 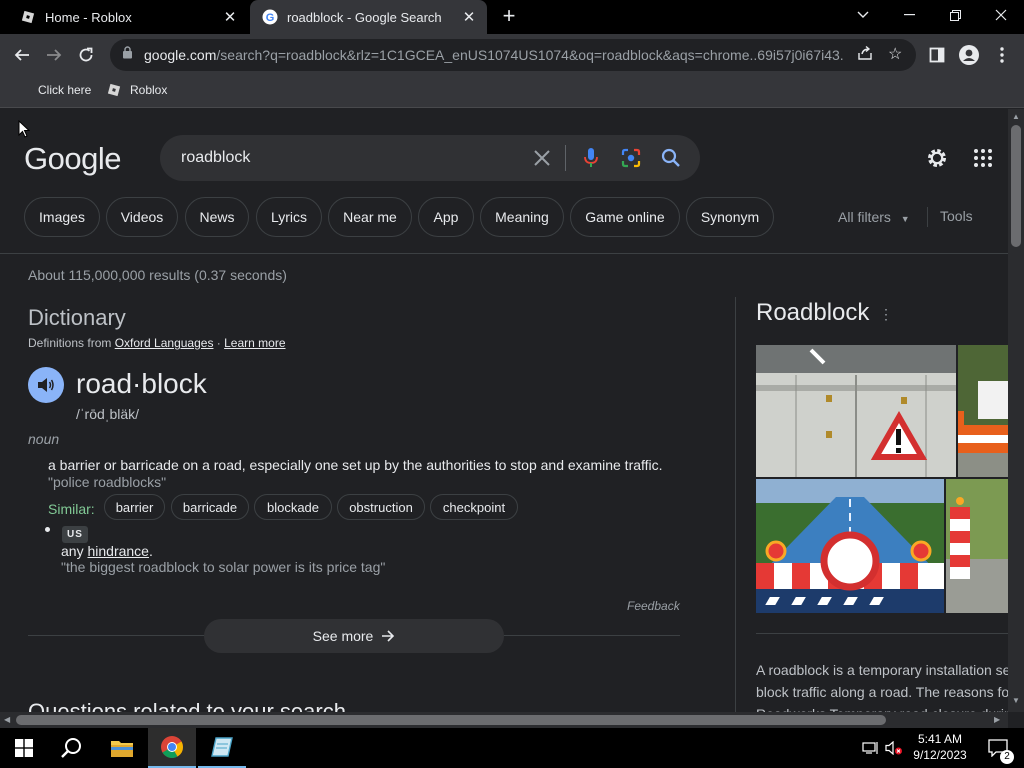 I want to click on search-icon, so click(x=671, y=160).